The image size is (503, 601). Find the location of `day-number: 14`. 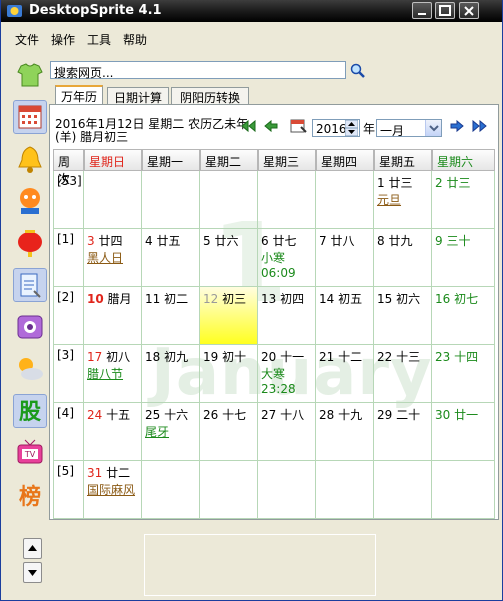

day-number: 14 is located at coordinates (327, 299).